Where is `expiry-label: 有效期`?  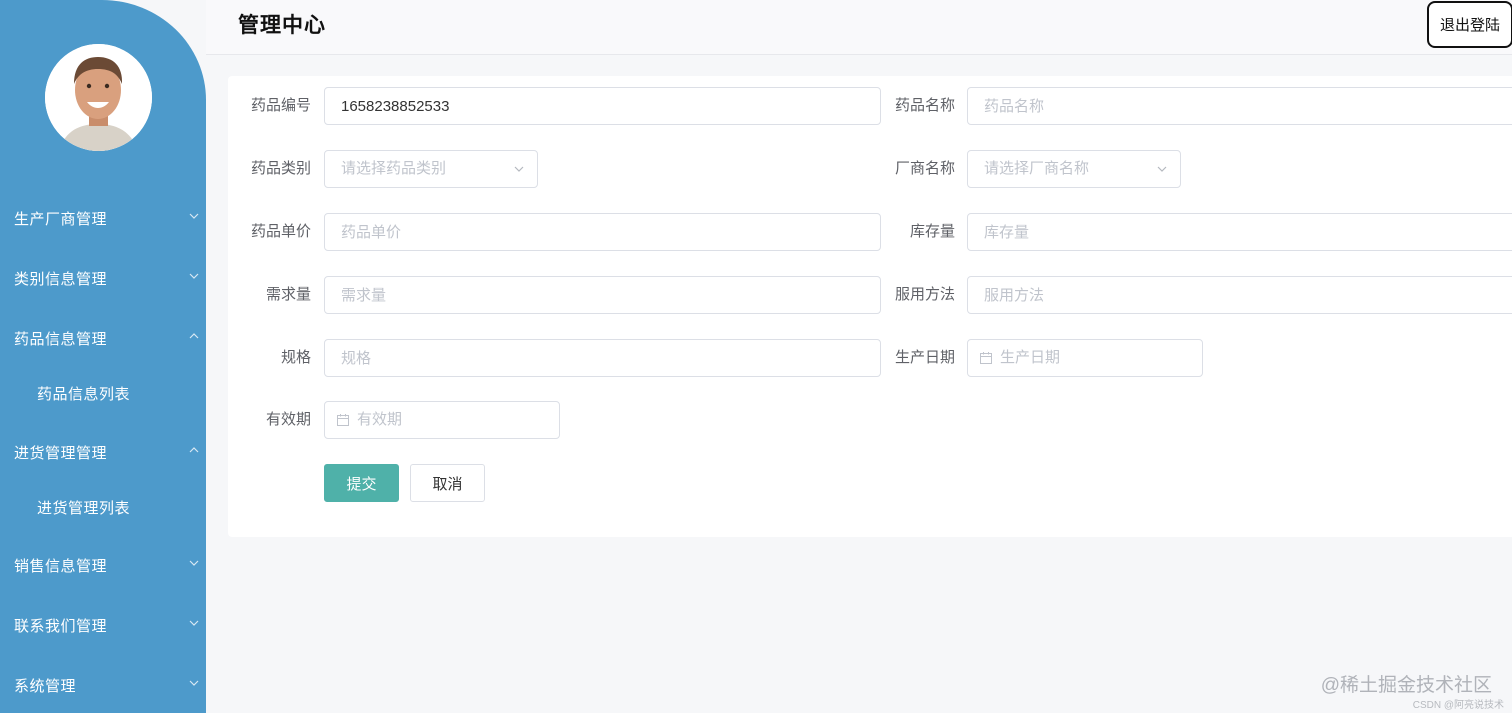 expiry-label: 有效期 is located at coordinates (288, 419).